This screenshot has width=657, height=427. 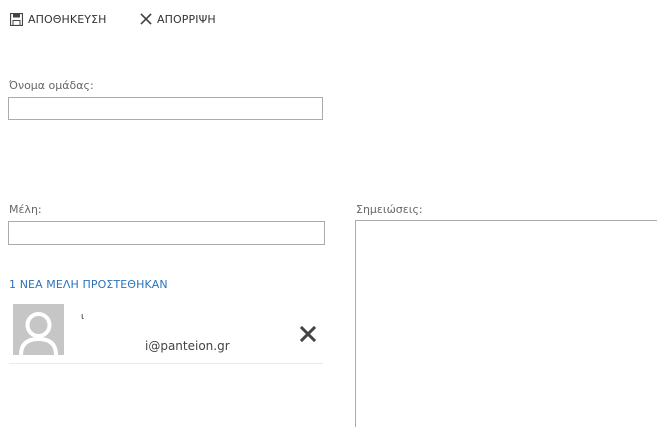 I want to click on remove-member-button, so click(x=308, y=334).